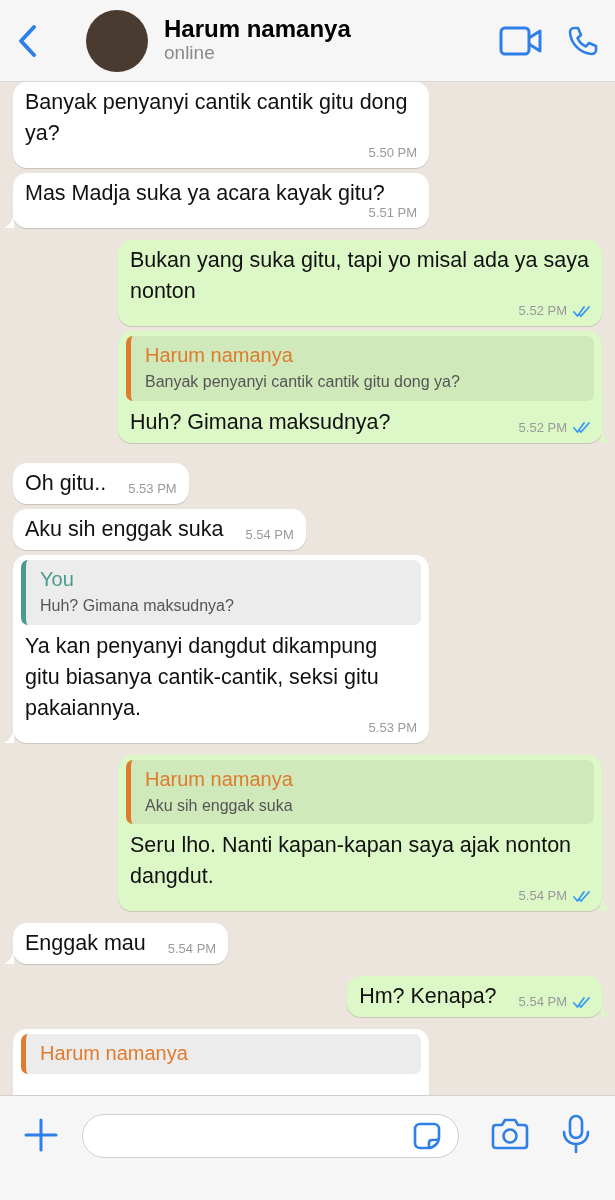 Image resolution: width=615 pixels, height=1200 pixels. What do you see at coordinates (360, 276) in the screenshot?
I see `message-text: Bukan yang suka gitu, tapi yo misal ada ya saya nonton` at bounding box center [360, 276].